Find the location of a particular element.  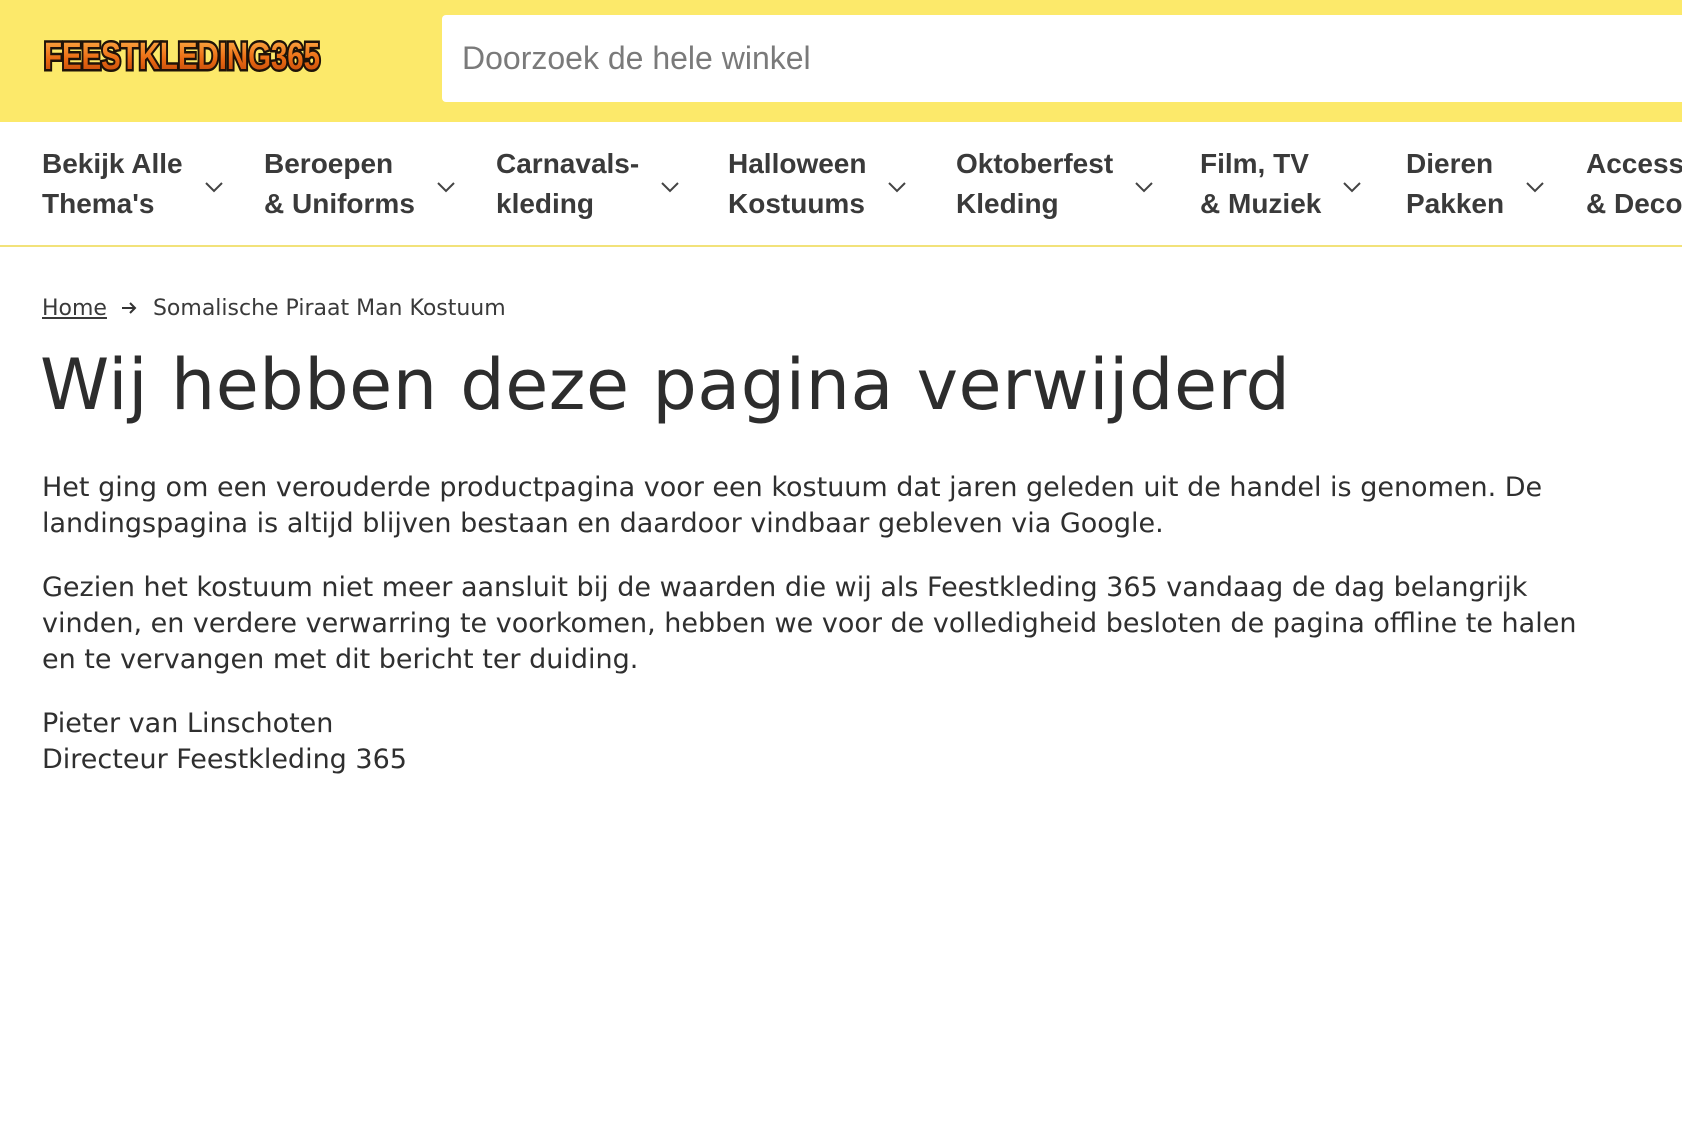

nav-label-line1: Halloween is located at coordinates (797, 163).